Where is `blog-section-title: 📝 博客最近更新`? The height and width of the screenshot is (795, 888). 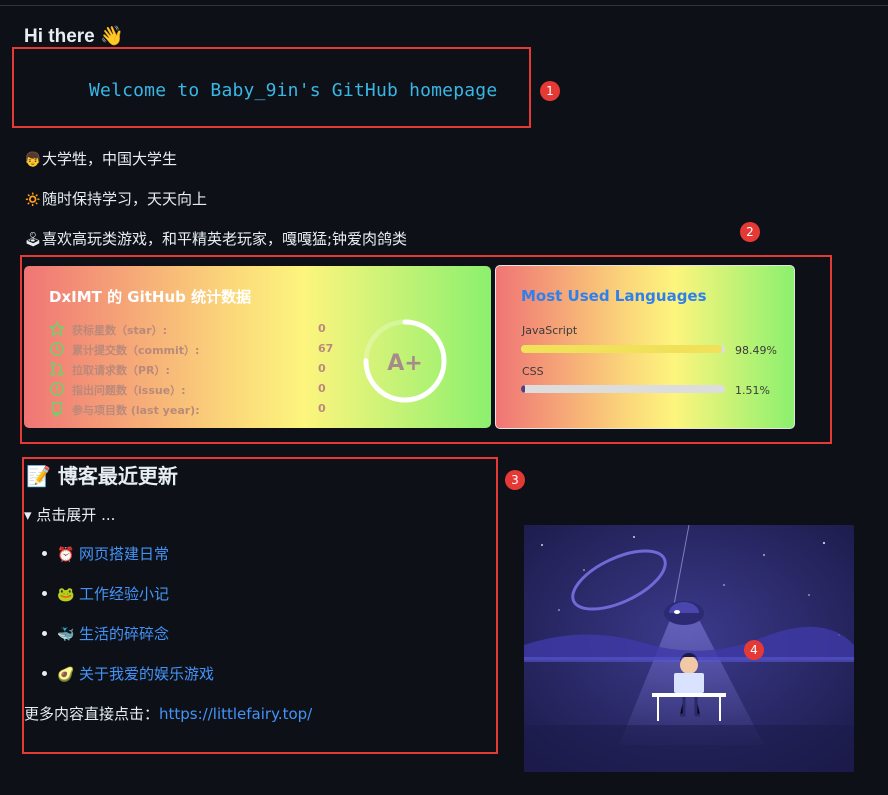
blog-section-title: 📝 博客最近更新 is located at coordinates (102, 476).